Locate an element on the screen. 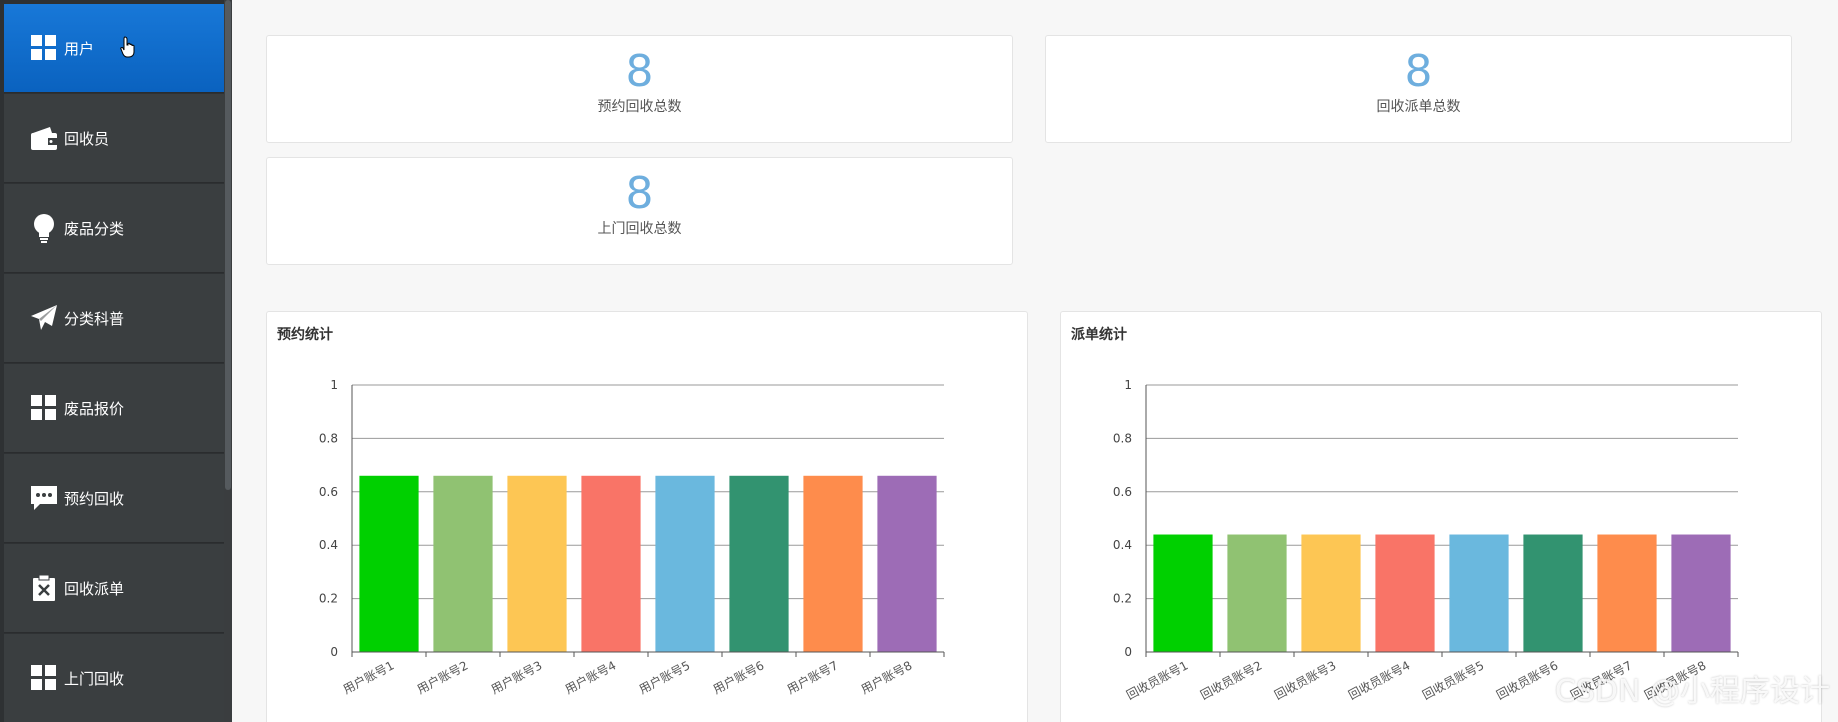  sidebar-item-label: 用户 is located at coordinates (79, 48).